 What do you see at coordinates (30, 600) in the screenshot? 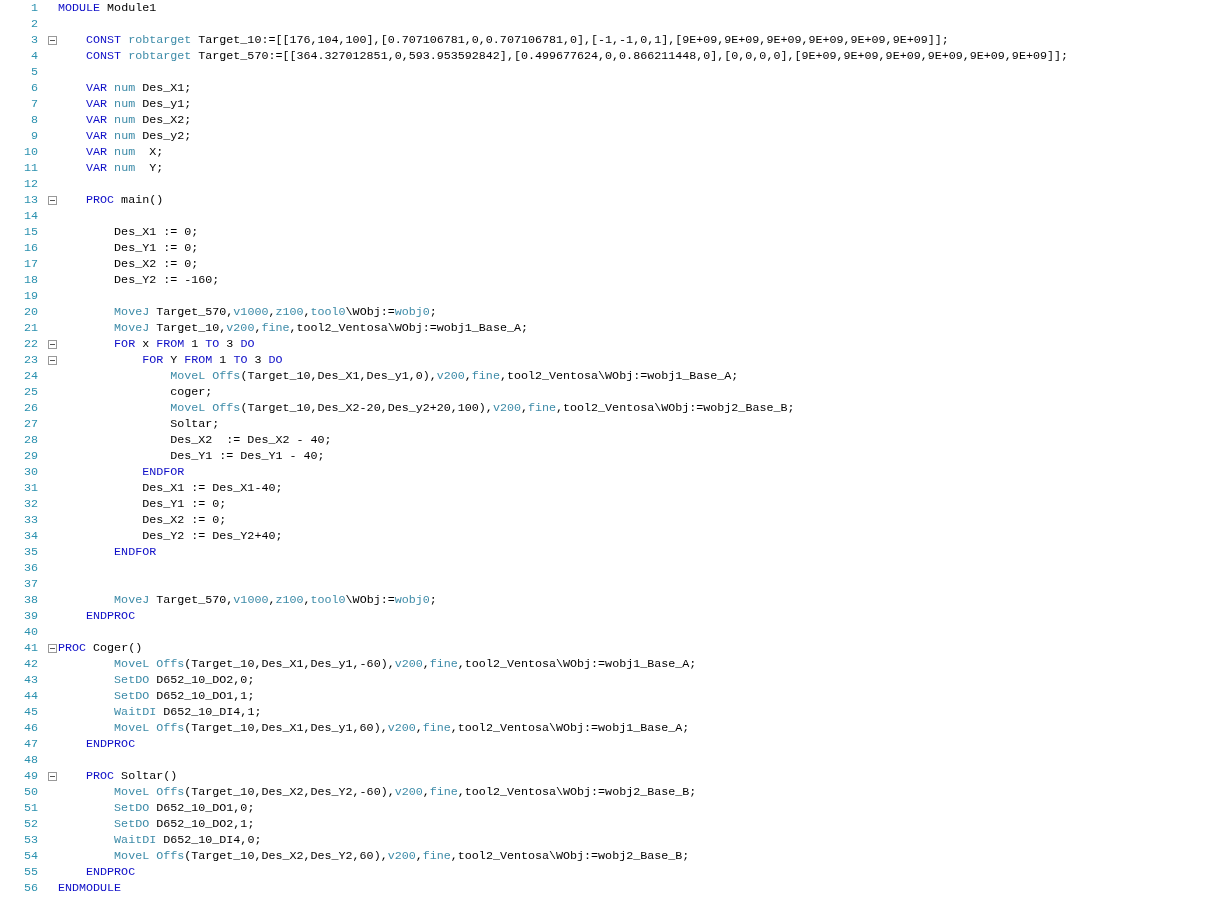
I see `line-number: 38` at bounding box center [30, 600].